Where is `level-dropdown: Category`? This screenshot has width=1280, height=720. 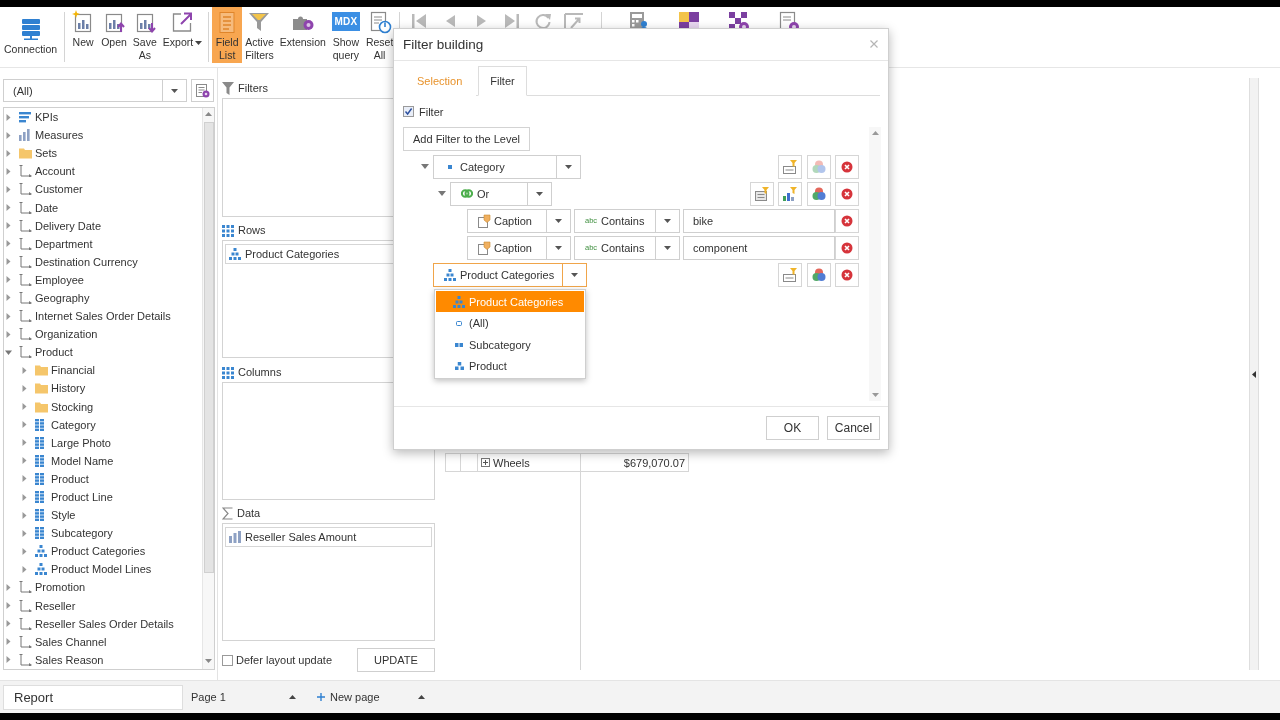 level-dropdown: Category is located at coordinates (507, 166).